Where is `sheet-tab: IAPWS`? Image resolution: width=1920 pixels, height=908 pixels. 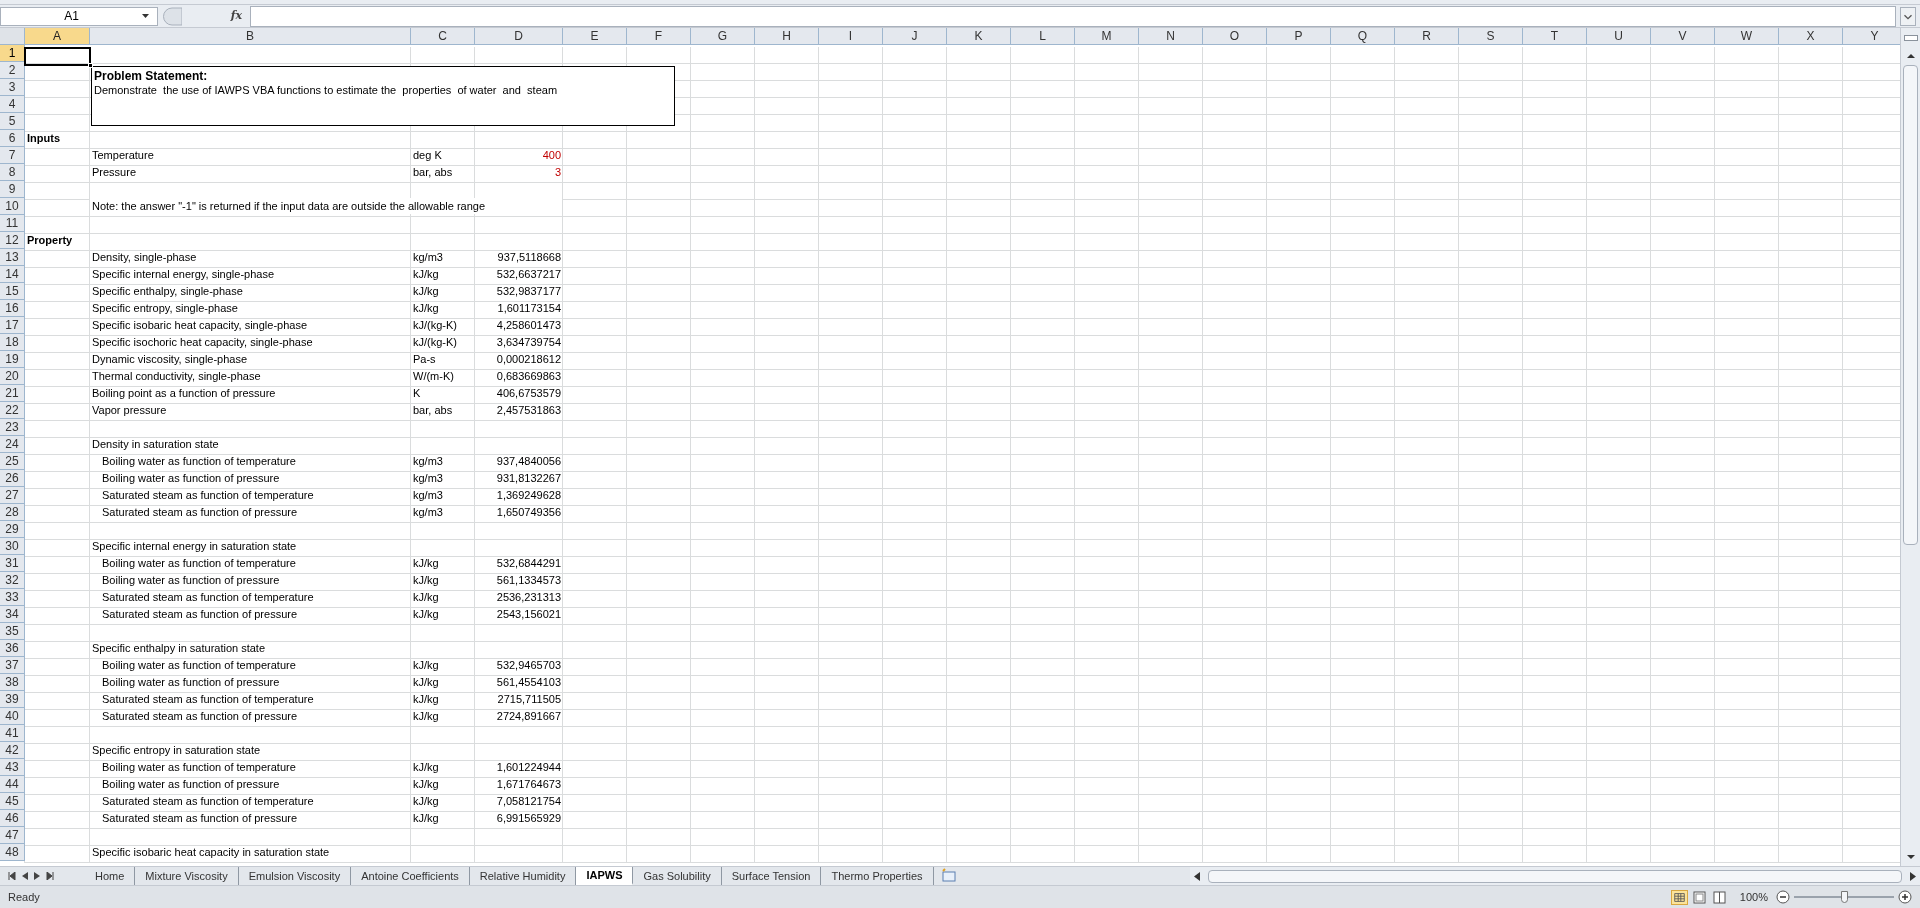
sheet-tab: IAPWS is located at coordinates (605, 876).